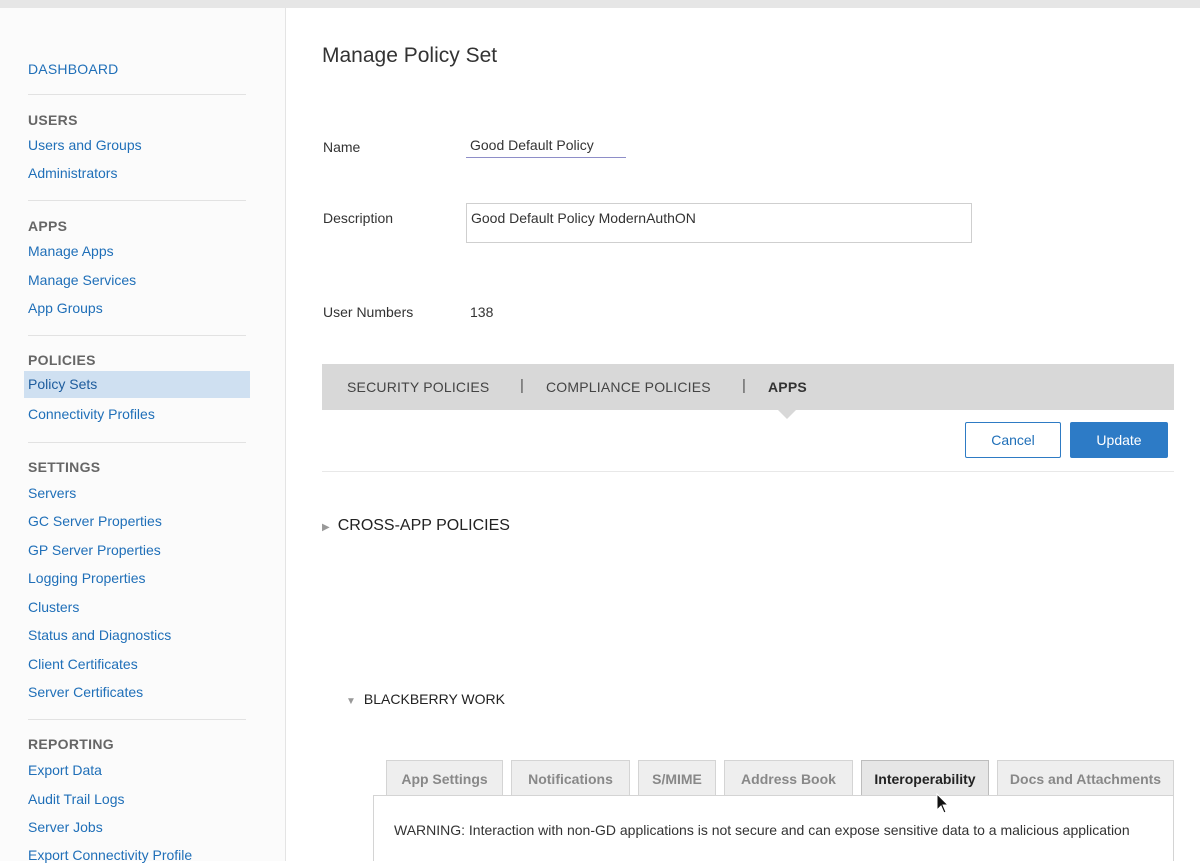  Describe the element at coordinates (71, 251) in the screenshot. I see `sidebar-item-manage-apps: Manage Apps` at that location.